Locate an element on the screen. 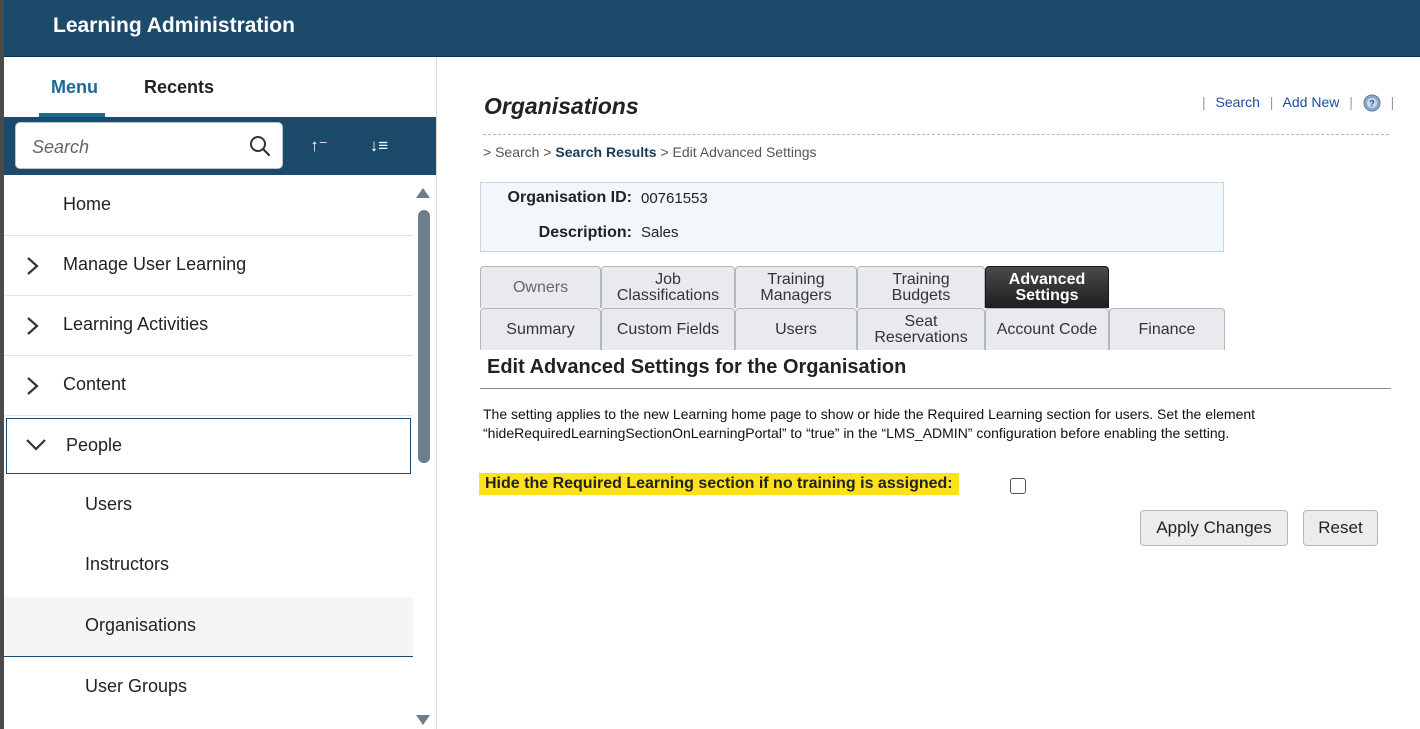 The image size is (1420, 729). sidebar-item-label: Users is located at coordinates (109, 504).